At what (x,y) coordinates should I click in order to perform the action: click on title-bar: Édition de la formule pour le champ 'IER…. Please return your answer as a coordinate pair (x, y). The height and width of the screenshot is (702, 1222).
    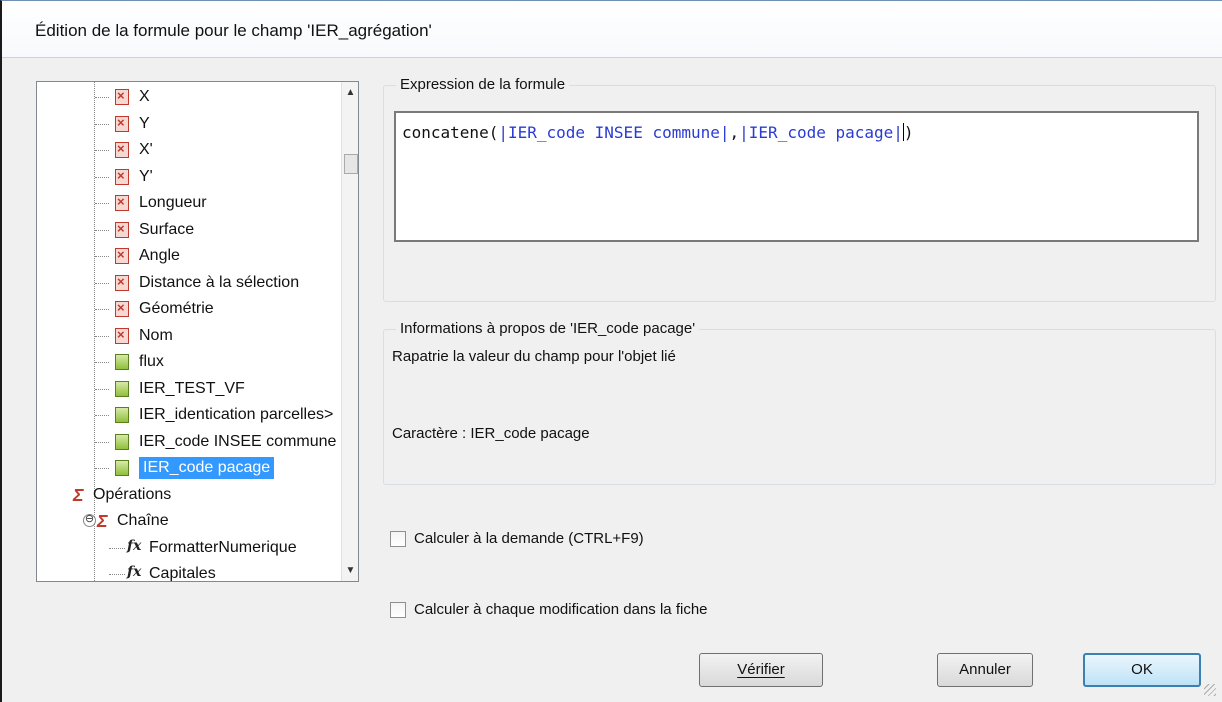
    Looking at the image, I should click on (612, 29).